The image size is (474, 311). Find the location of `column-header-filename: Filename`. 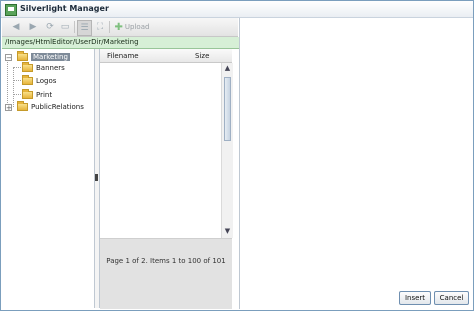

column-header-filename: Filename is located at coordinates (123, 56).